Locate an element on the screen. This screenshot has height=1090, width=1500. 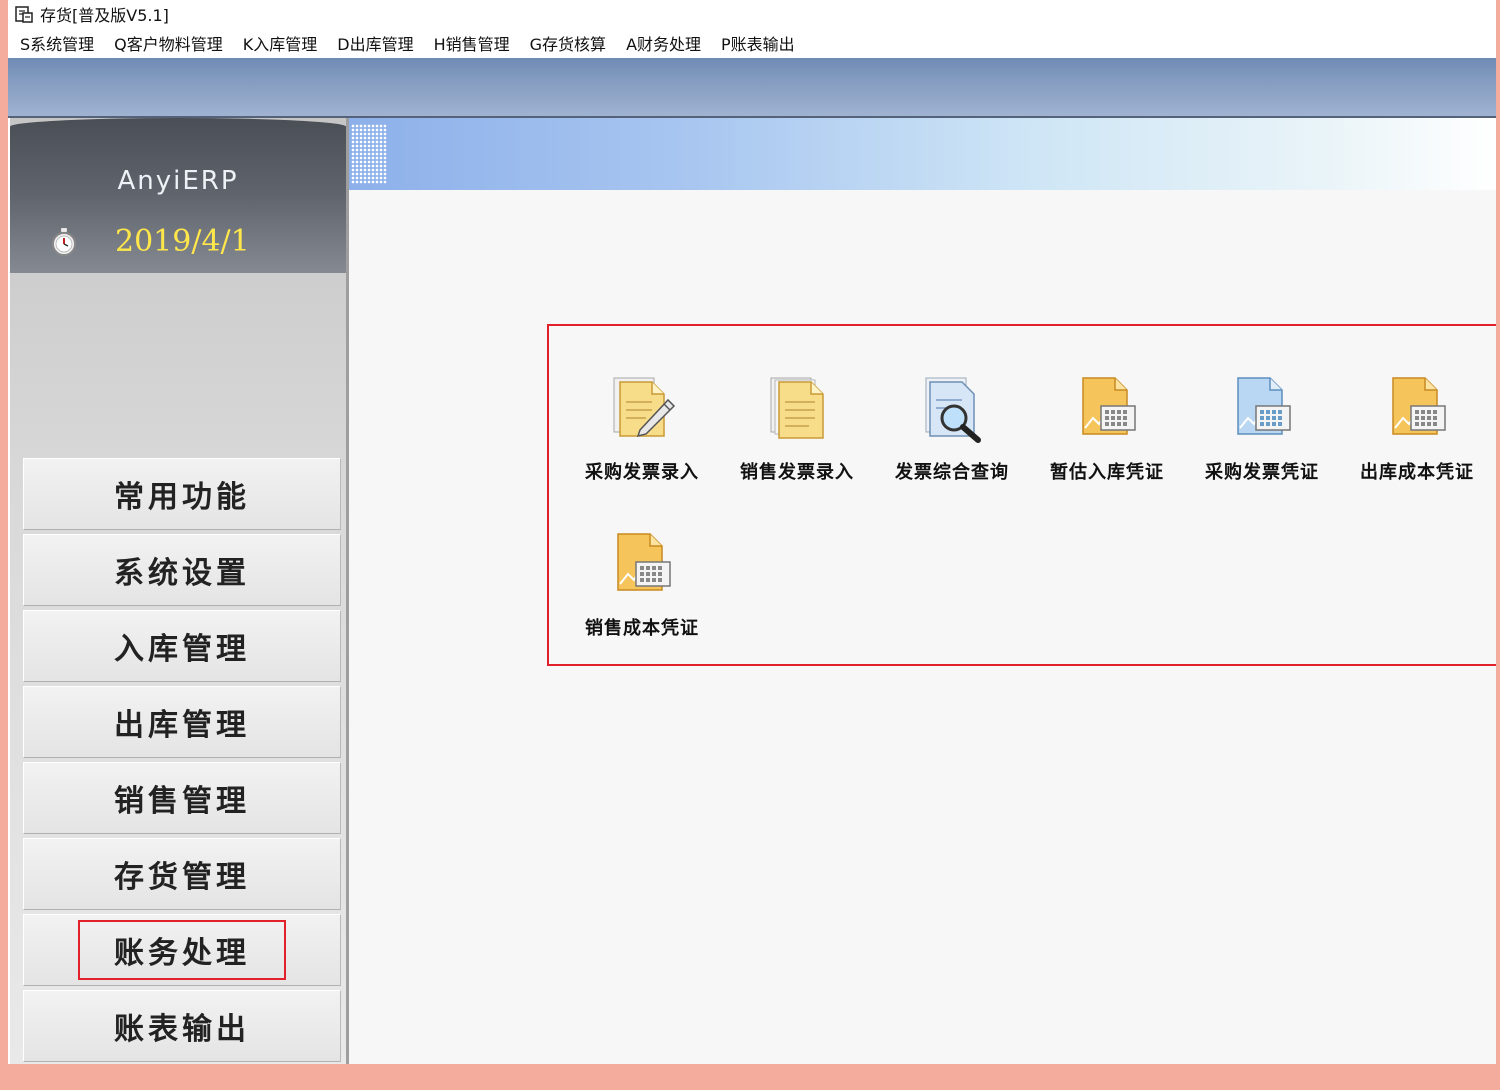
func-label: 采购发票凭证 is located at coordinates (1262, 472).